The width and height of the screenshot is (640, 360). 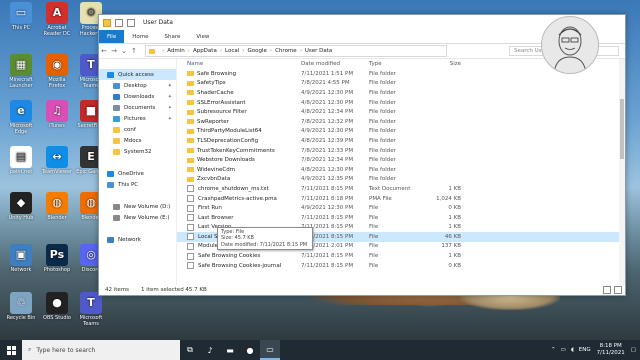 I want to click on tab-file: File, so click(x=112, y=36).